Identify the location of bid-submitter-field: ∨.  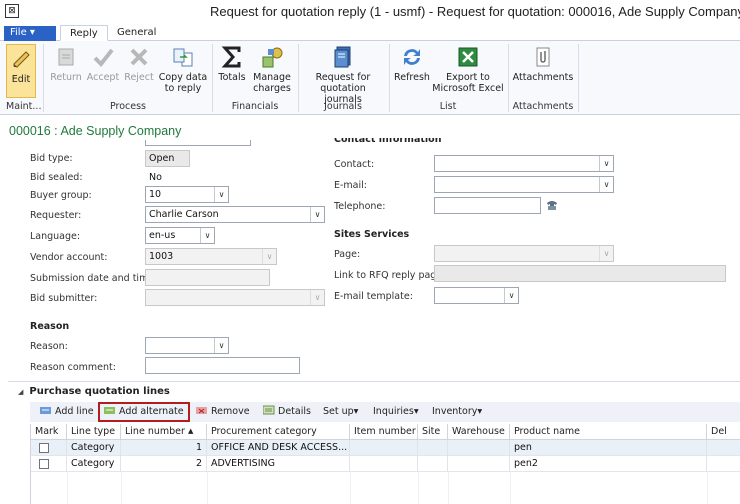
(235, 297).